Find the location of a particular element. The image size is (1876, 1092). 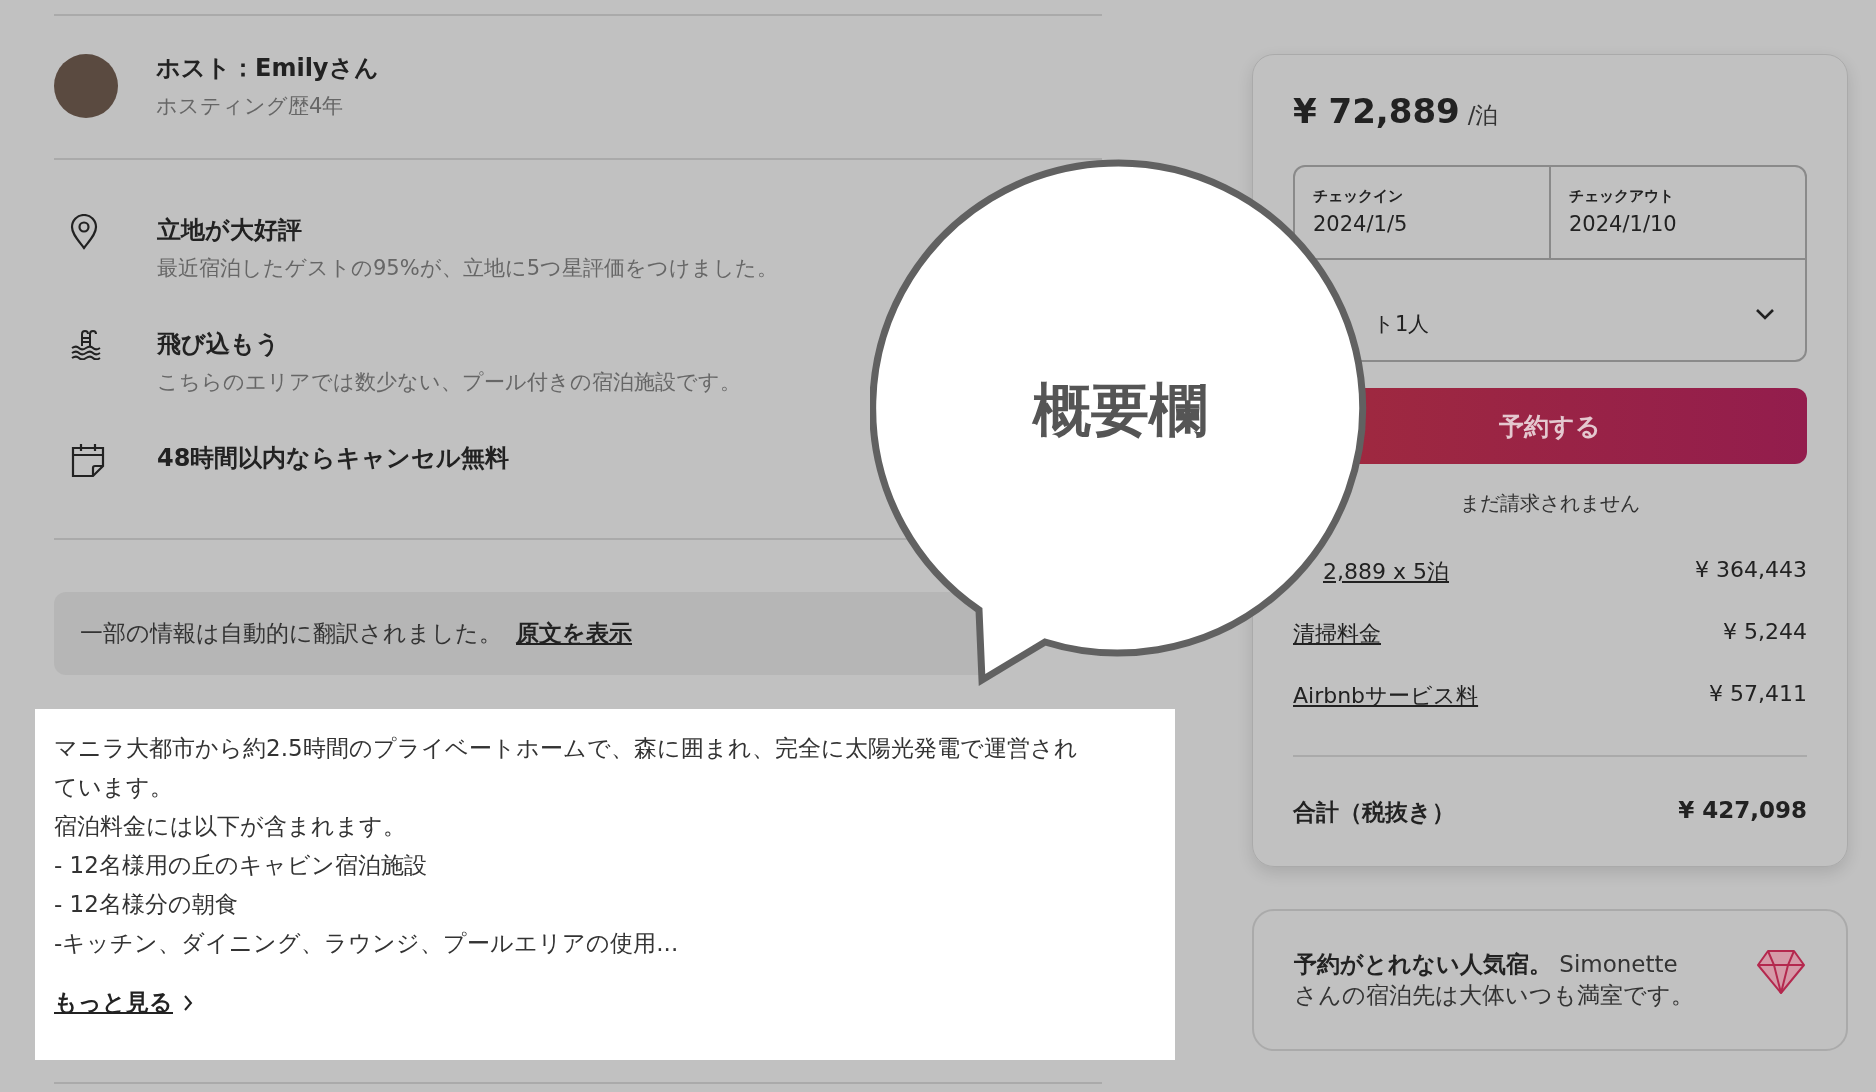

calendar-icon is located at coordinates (88, 460).